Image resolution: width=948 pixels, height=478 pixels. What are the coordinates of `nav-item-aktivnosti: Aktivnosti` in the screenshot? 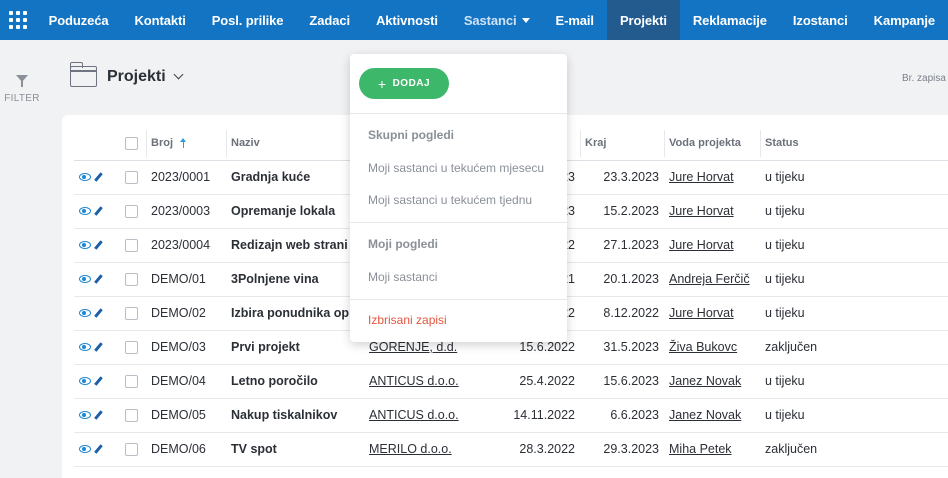 It's located at (407, 20).